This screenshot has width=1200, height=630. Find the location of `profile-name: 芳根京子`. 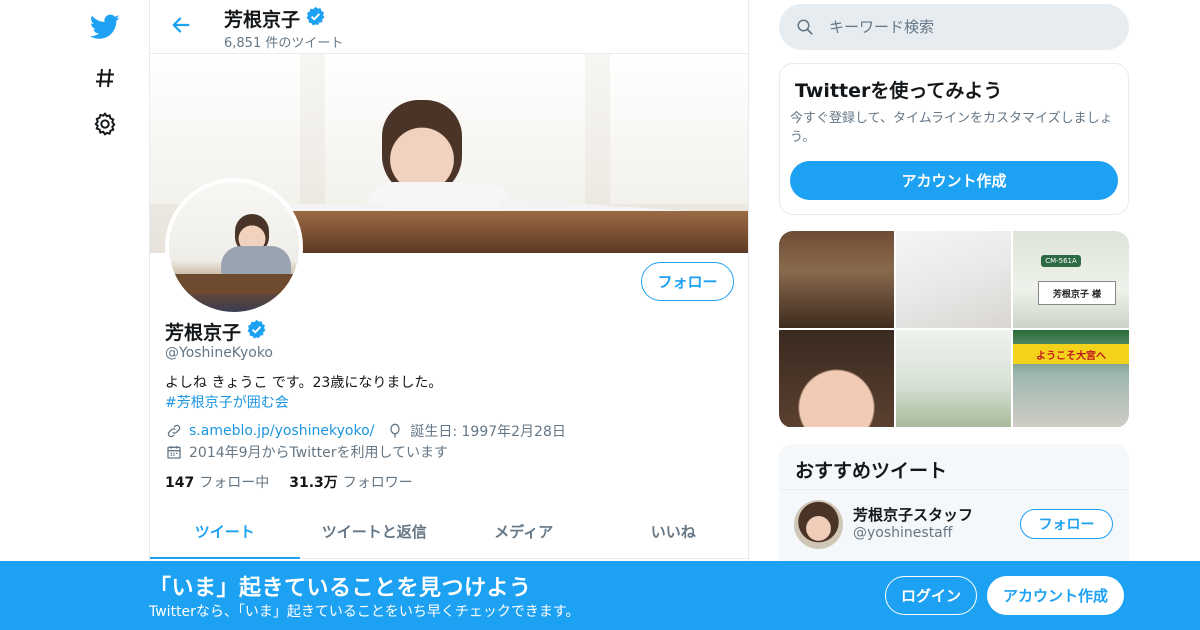

profile-name: 芳根京子 is located at coordinates (216, 331).